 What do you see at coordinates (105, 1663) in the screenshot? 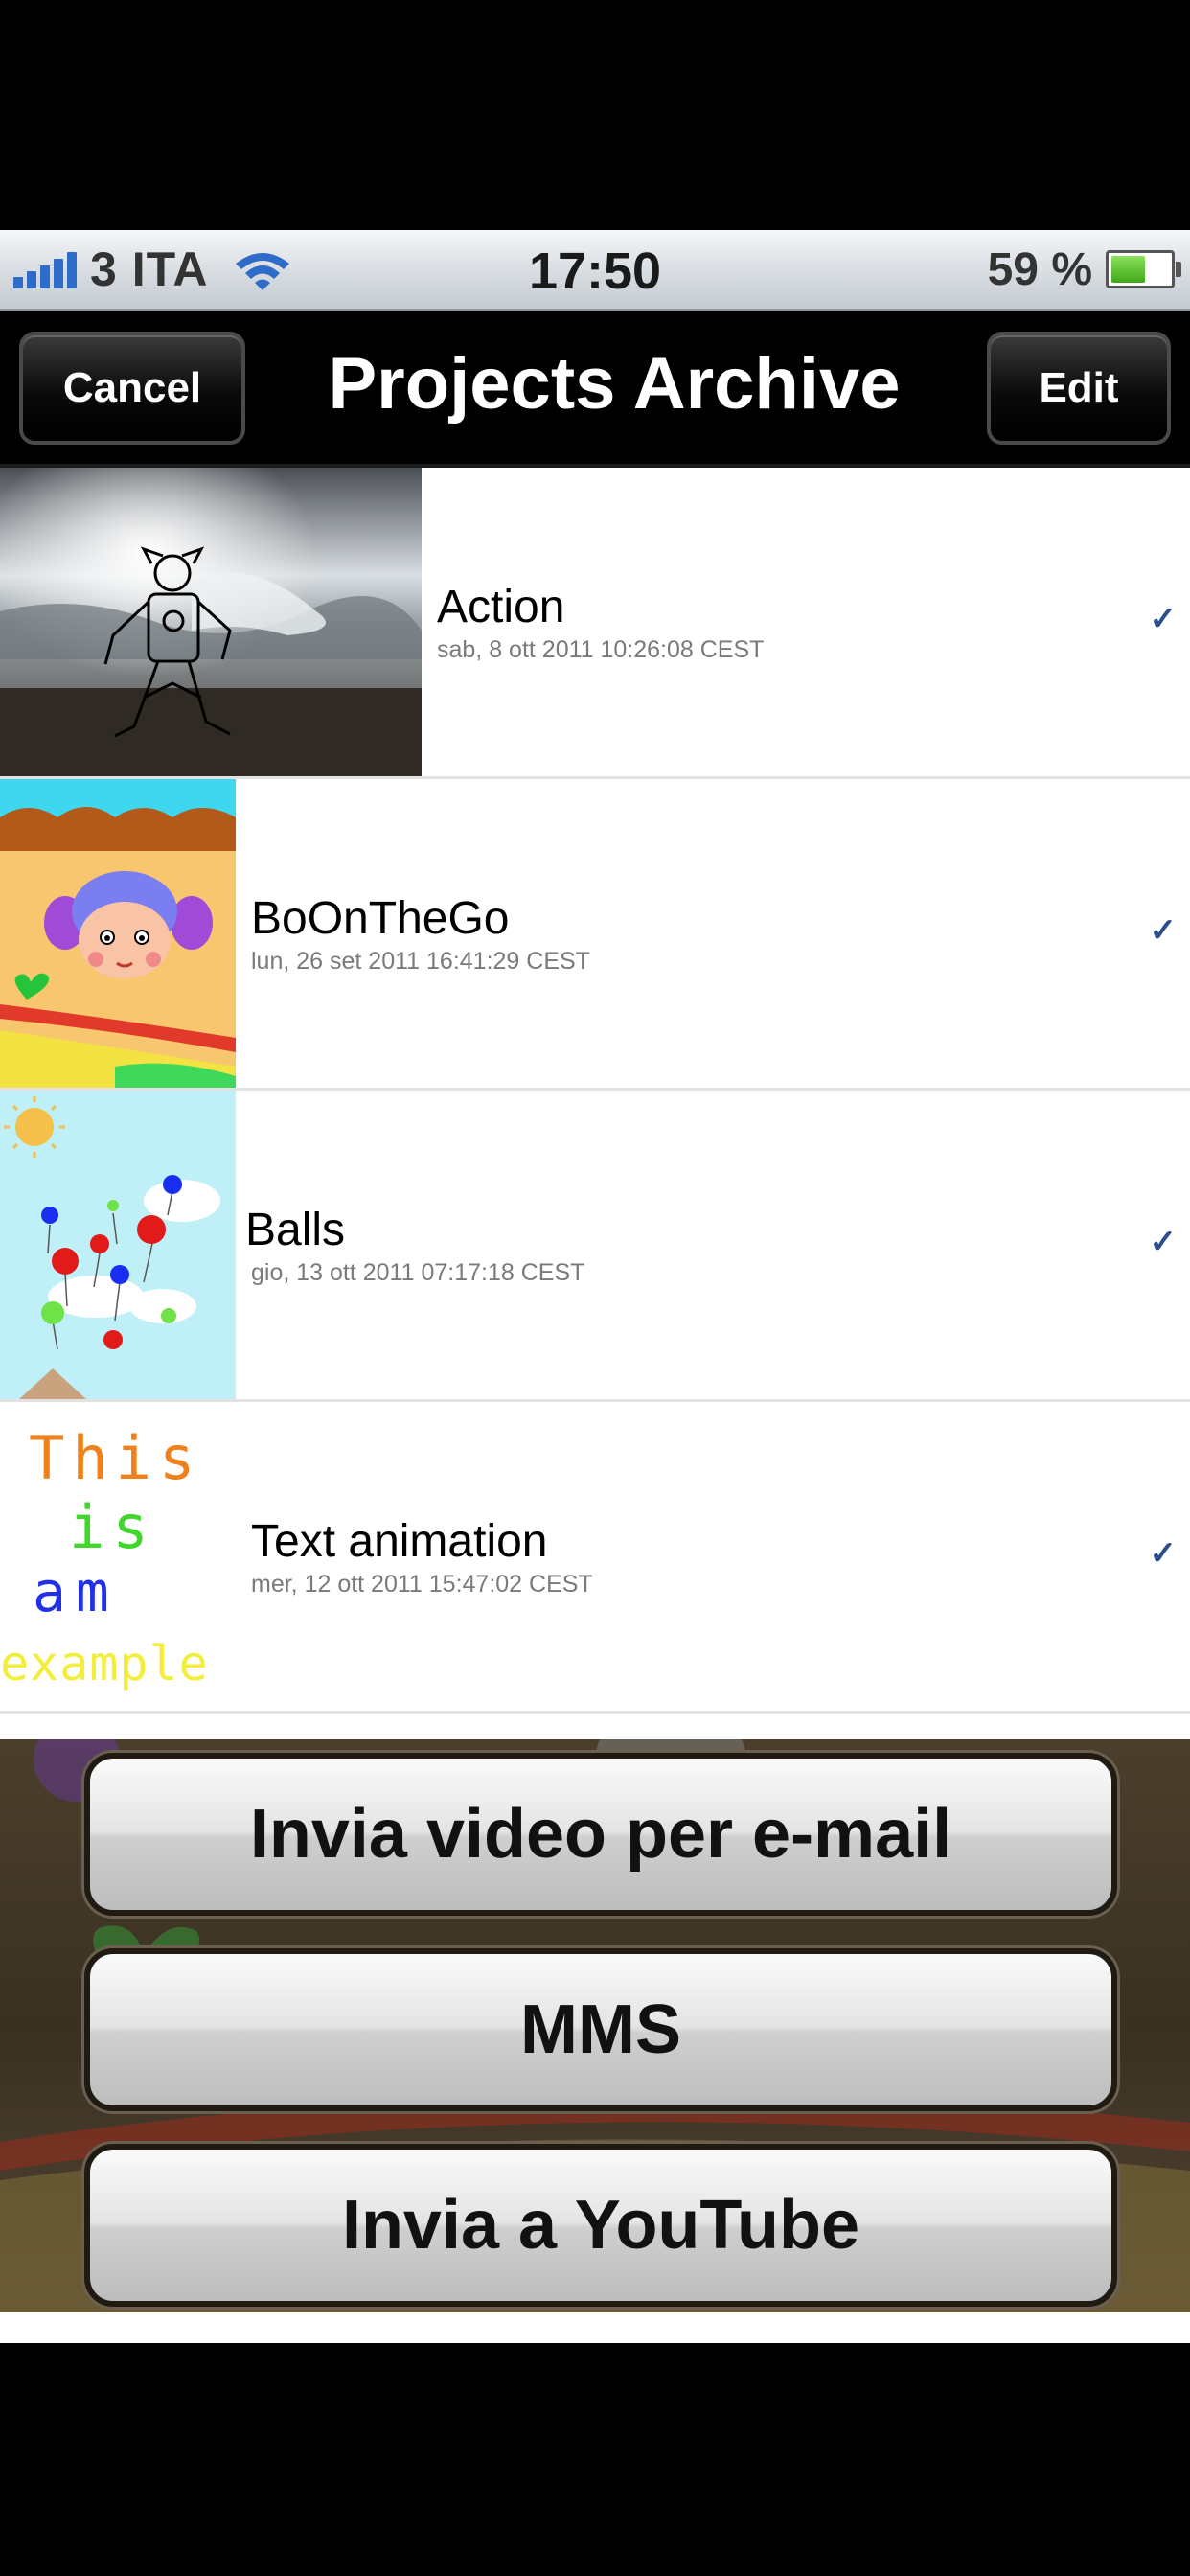
I see `text-animation-line-4: example` at bounding box center [105, 1663].